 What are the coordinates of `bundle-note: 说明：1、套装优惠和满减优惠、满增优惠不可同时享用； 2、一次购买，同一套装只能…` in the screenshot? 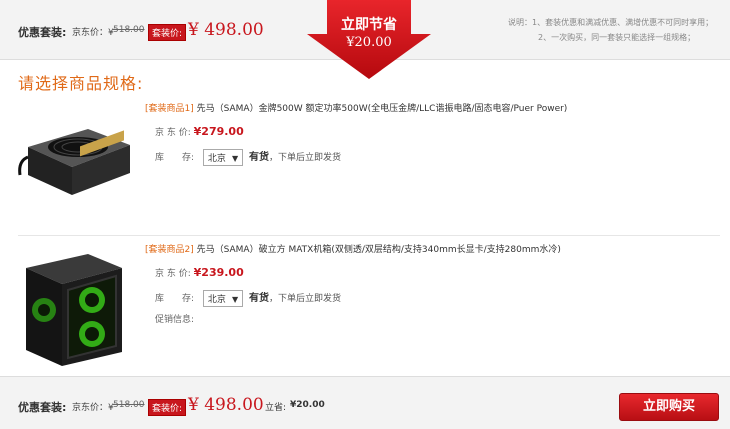 It's located at (613, 30).